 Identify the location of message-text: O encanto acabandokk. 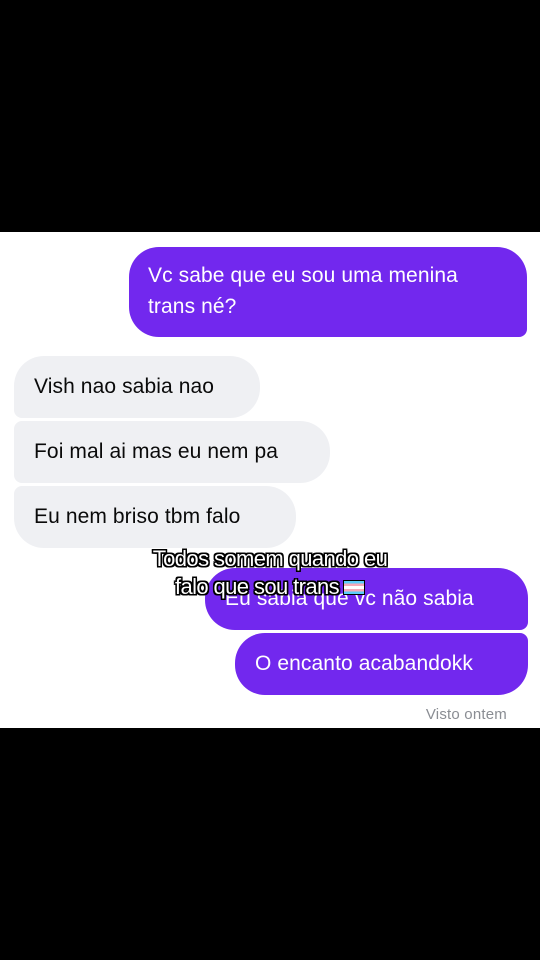
(364, 663).